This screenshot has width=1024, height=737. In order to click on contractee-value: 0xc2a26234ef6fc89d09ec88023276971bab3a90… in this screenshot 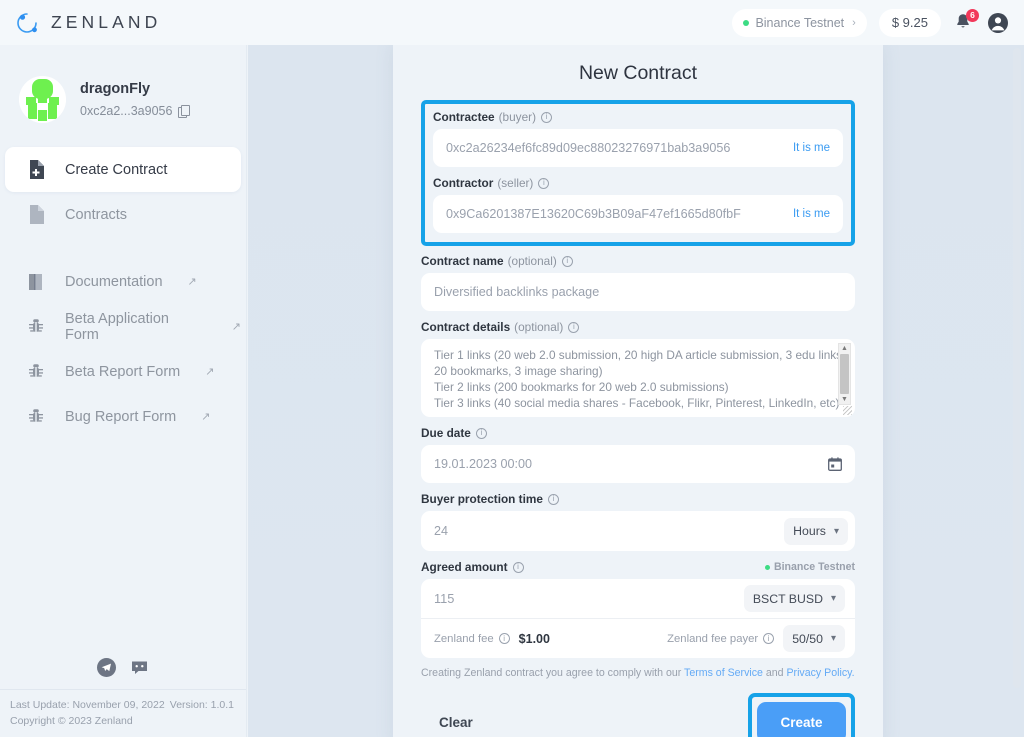, I will do `click(588, 148)`.